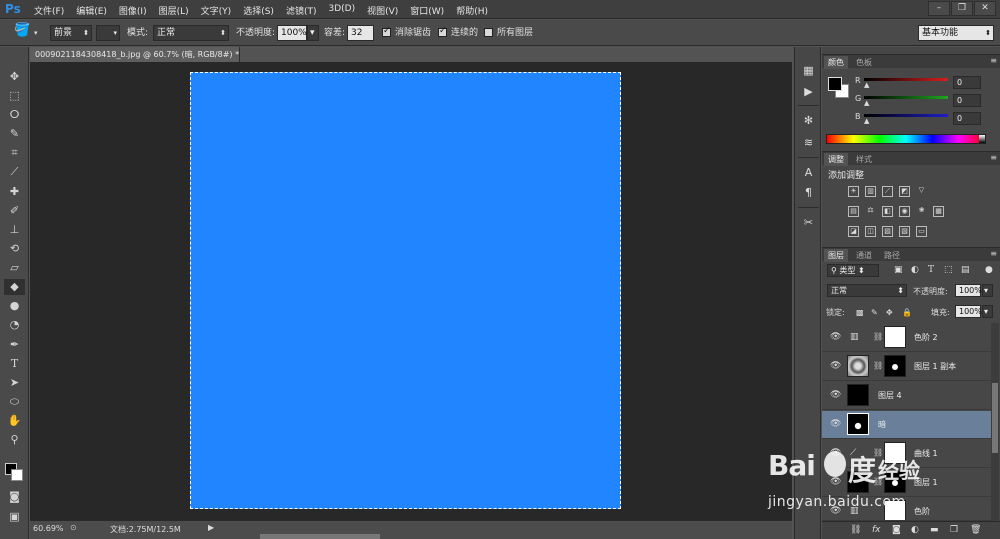 The width and height of the screenshot is (1000, 539). What do you see at coordinates (292, 33) in the screenshot?
I see `opacity-input: 100%` at bounding box center [292, 33].